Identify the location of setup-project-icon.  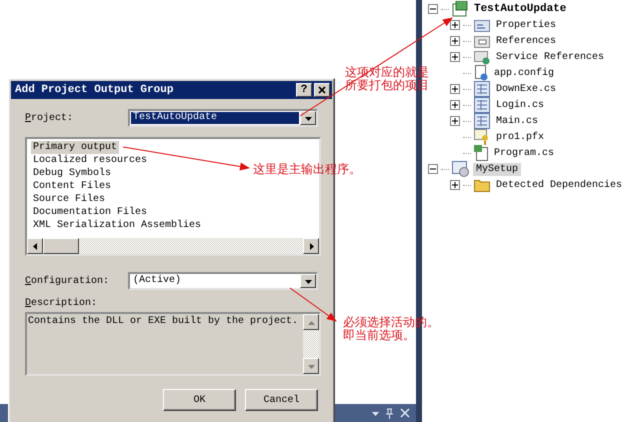
(461, 169).